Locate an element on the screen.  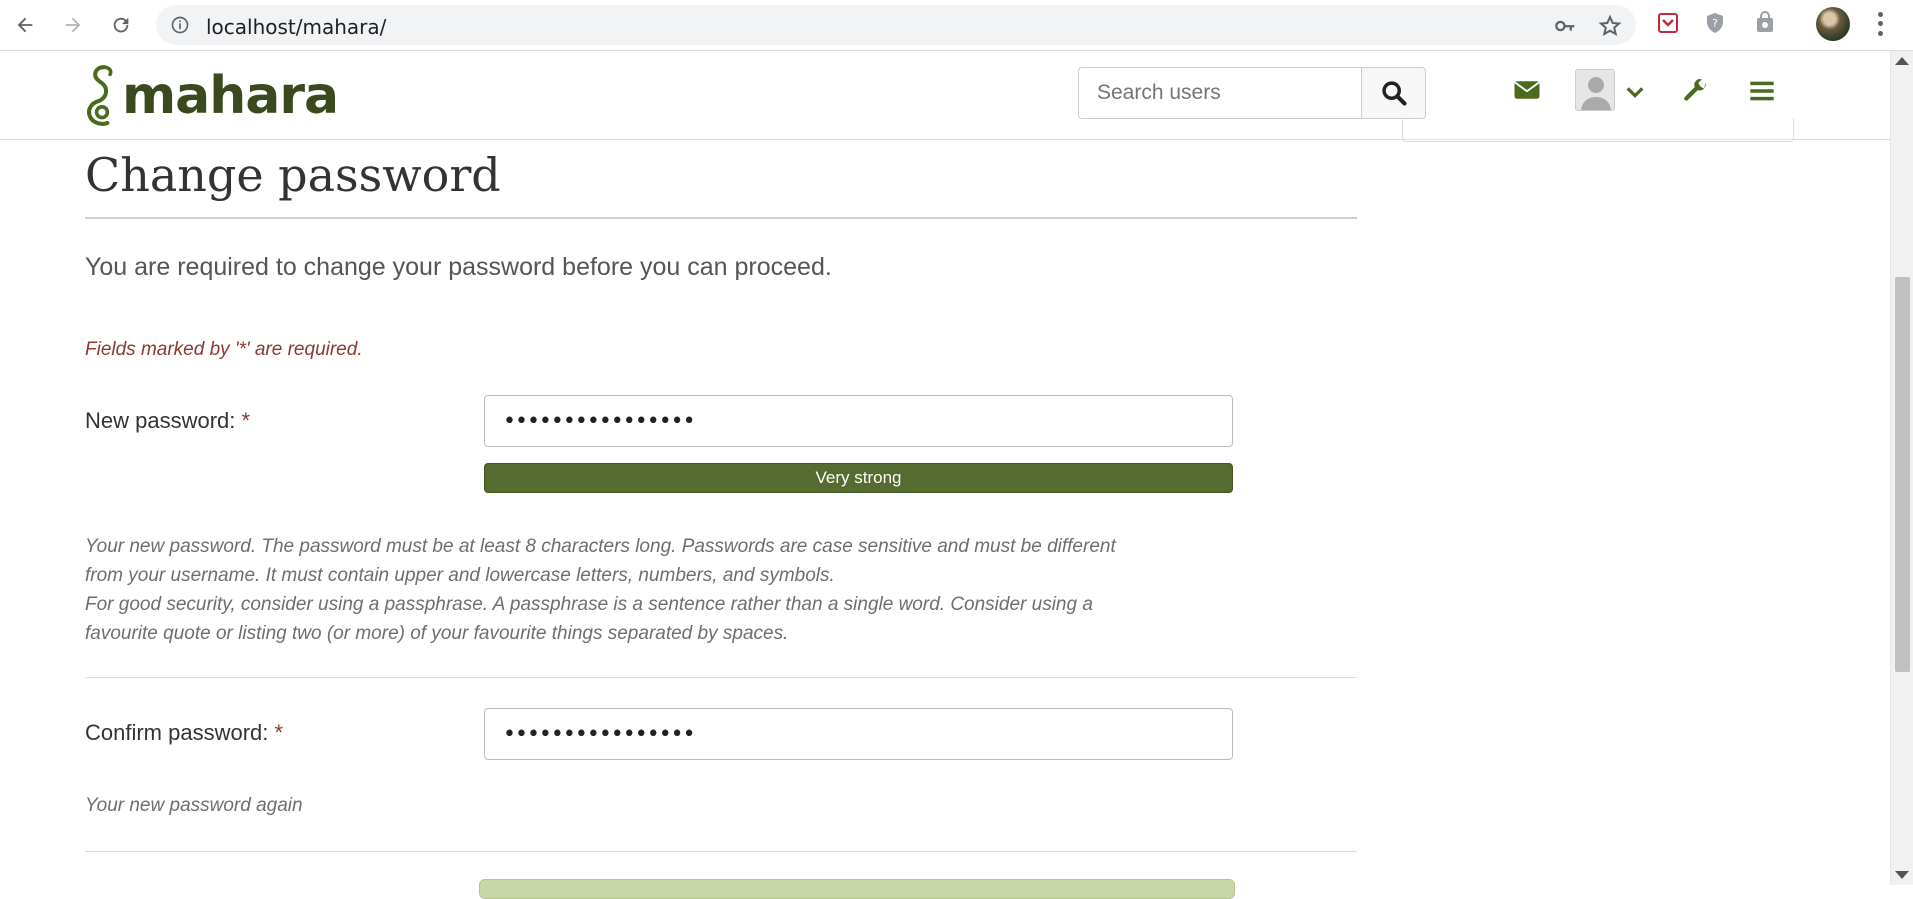
mail-icon is located at coordinates (1527, 90).